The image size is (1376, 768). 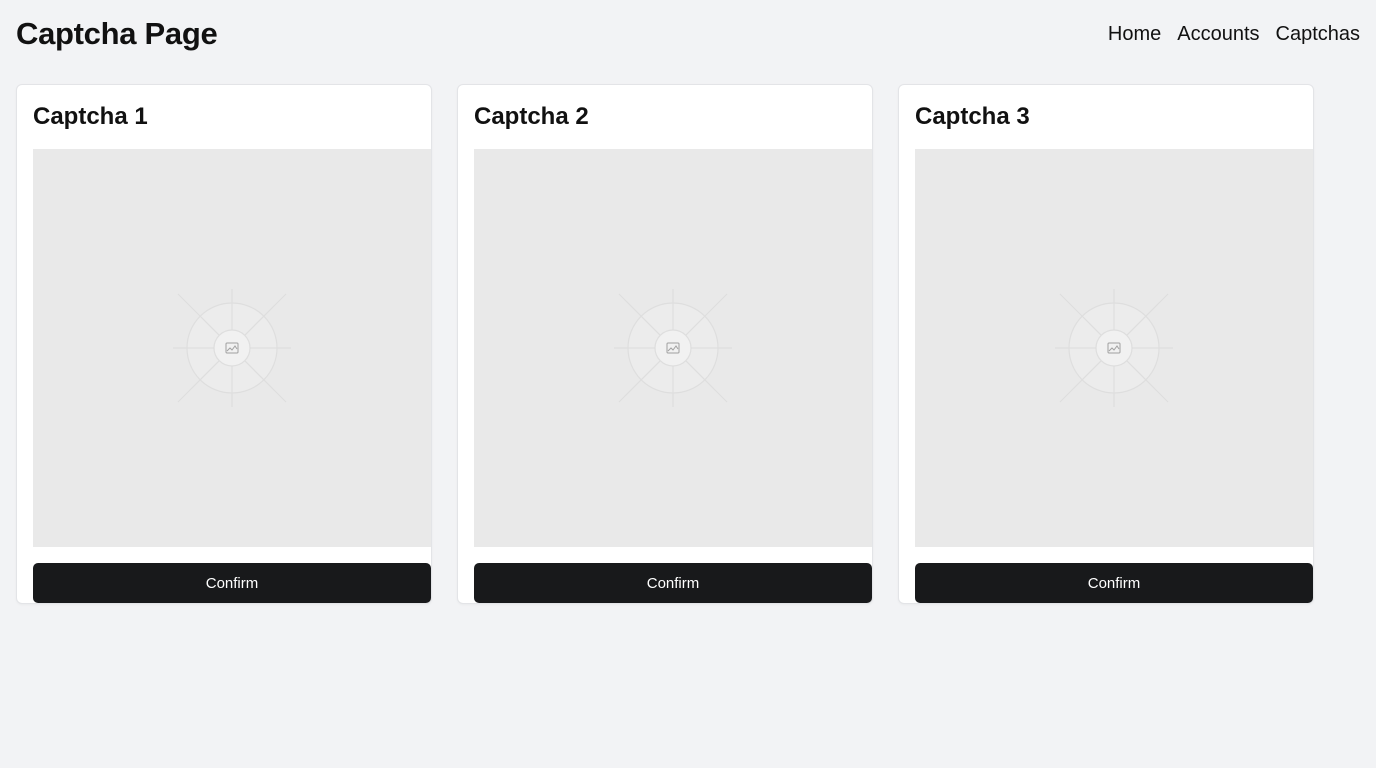 I want to click on nav-link-home: Home, so click(x=1134, y=34).